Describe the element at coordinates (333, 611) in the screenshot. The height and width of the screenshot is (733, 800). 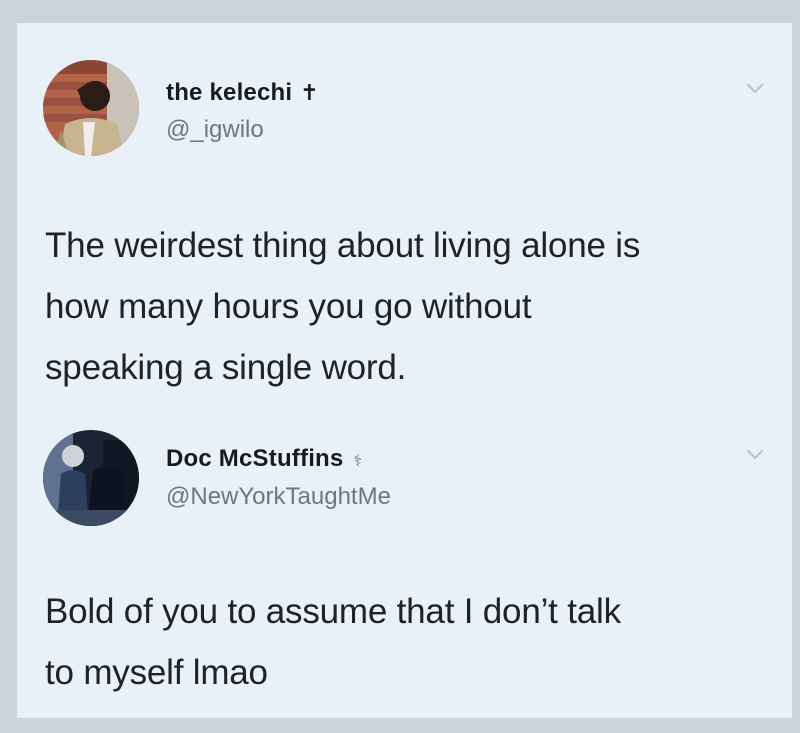
I see `tweet-text-line: Bold of you to assume that I don’t talk` at that location.